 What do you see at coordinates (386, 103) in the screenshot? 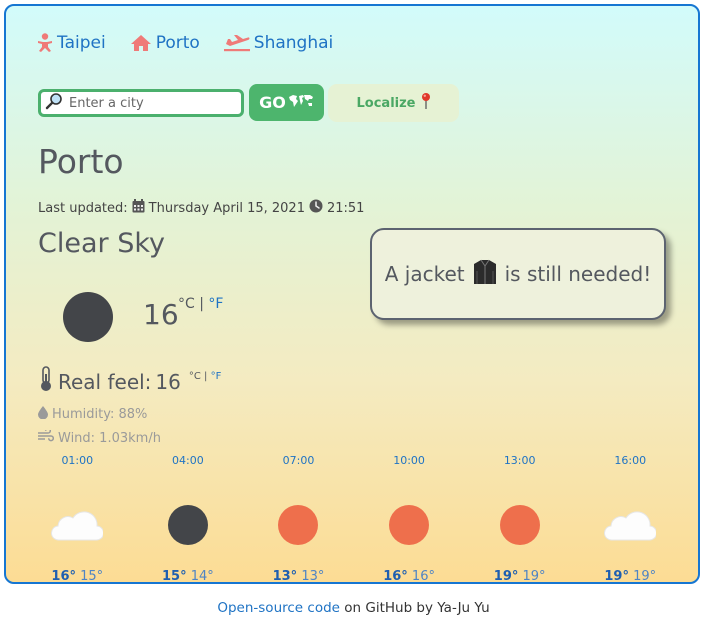
I see `localize-label: Localize` at bounding box center [386, 103].